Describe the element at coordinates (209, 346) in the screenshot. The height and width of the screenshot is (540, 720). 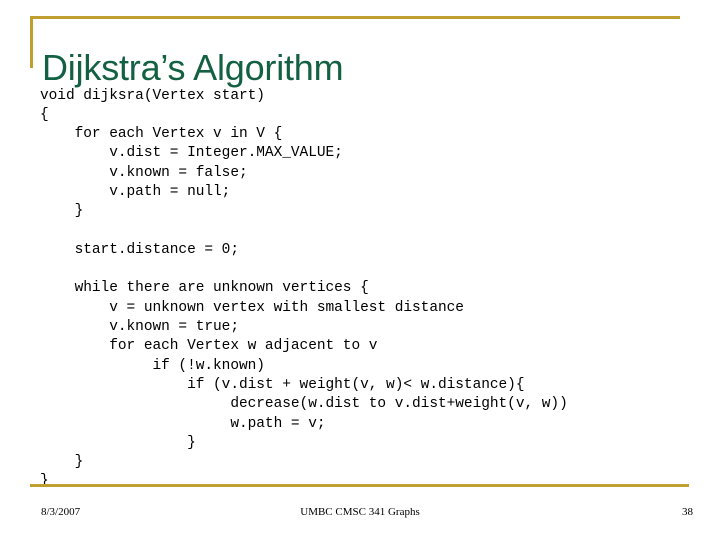
I see `code-line: for each Vertex w adjacent to v` at that location.